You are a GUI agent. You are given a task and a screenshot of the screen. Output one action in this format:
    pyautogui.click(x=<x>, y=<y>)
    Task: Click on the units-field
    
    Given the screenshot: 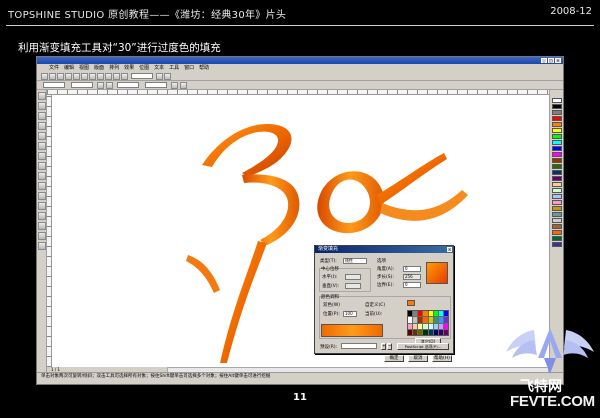 What is the action you would take?
    pyautogui.click(x=128, y=85)
    